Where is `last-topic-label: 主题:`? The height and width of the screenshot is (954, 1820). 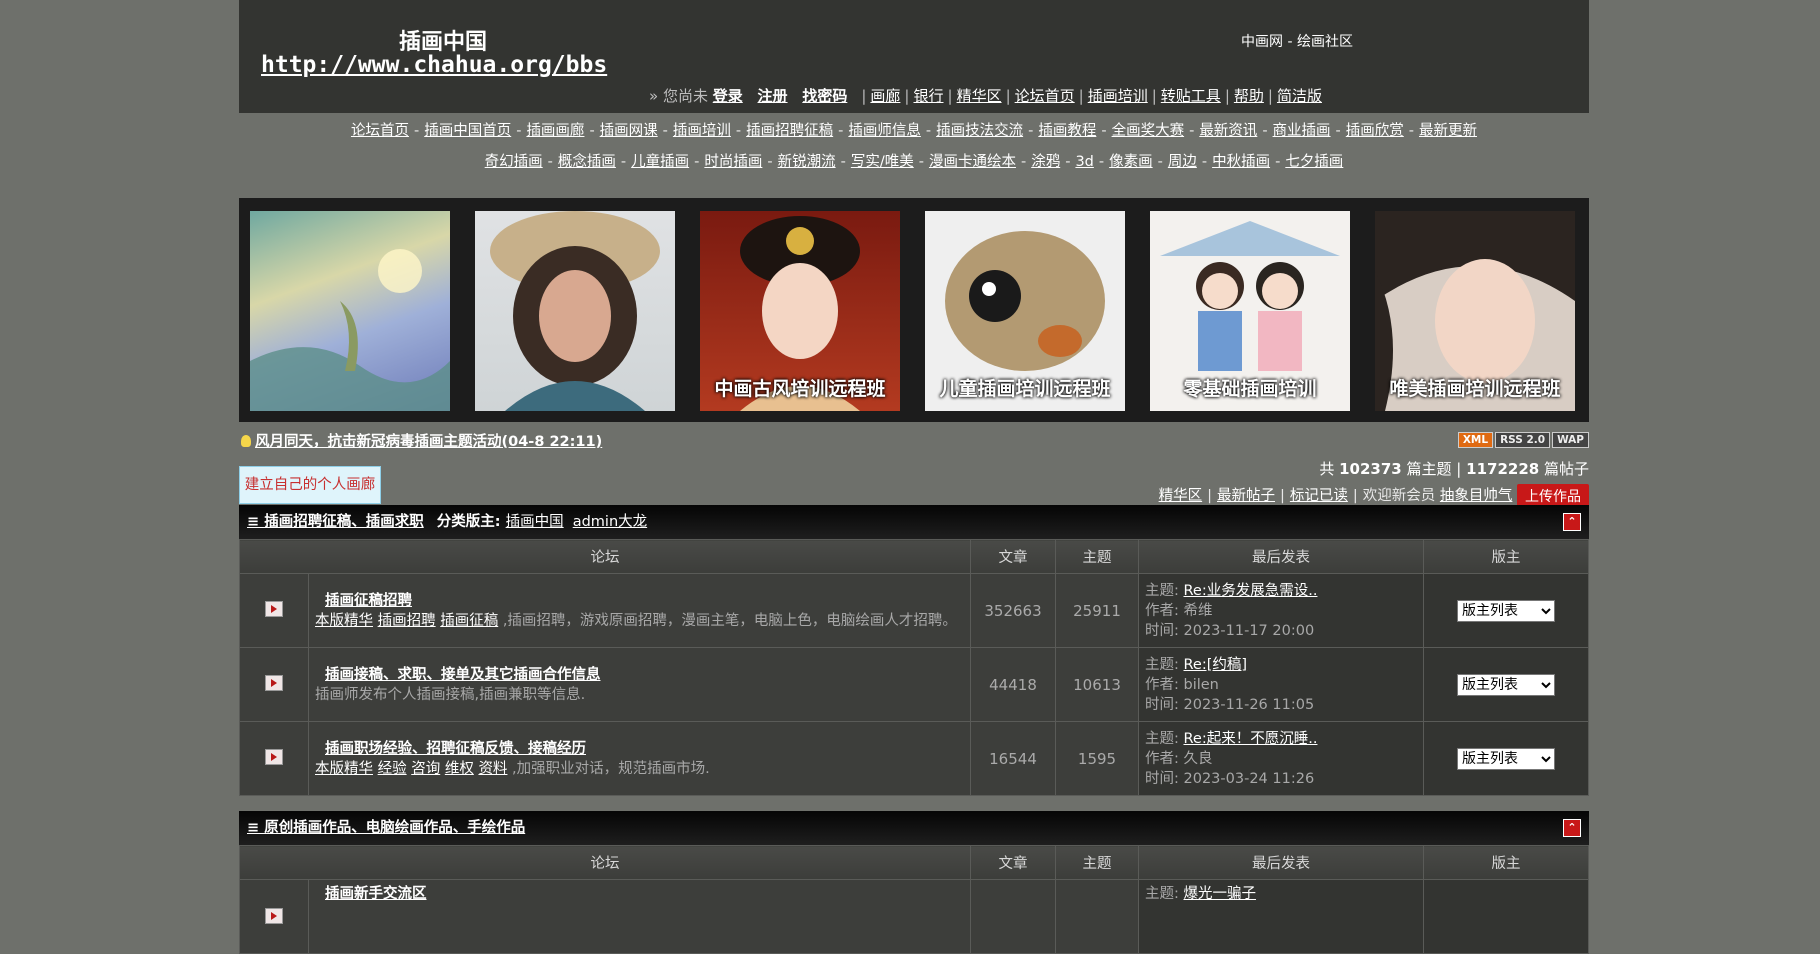
last-topic-label: 主题: is located at coordinates (1162, 590).